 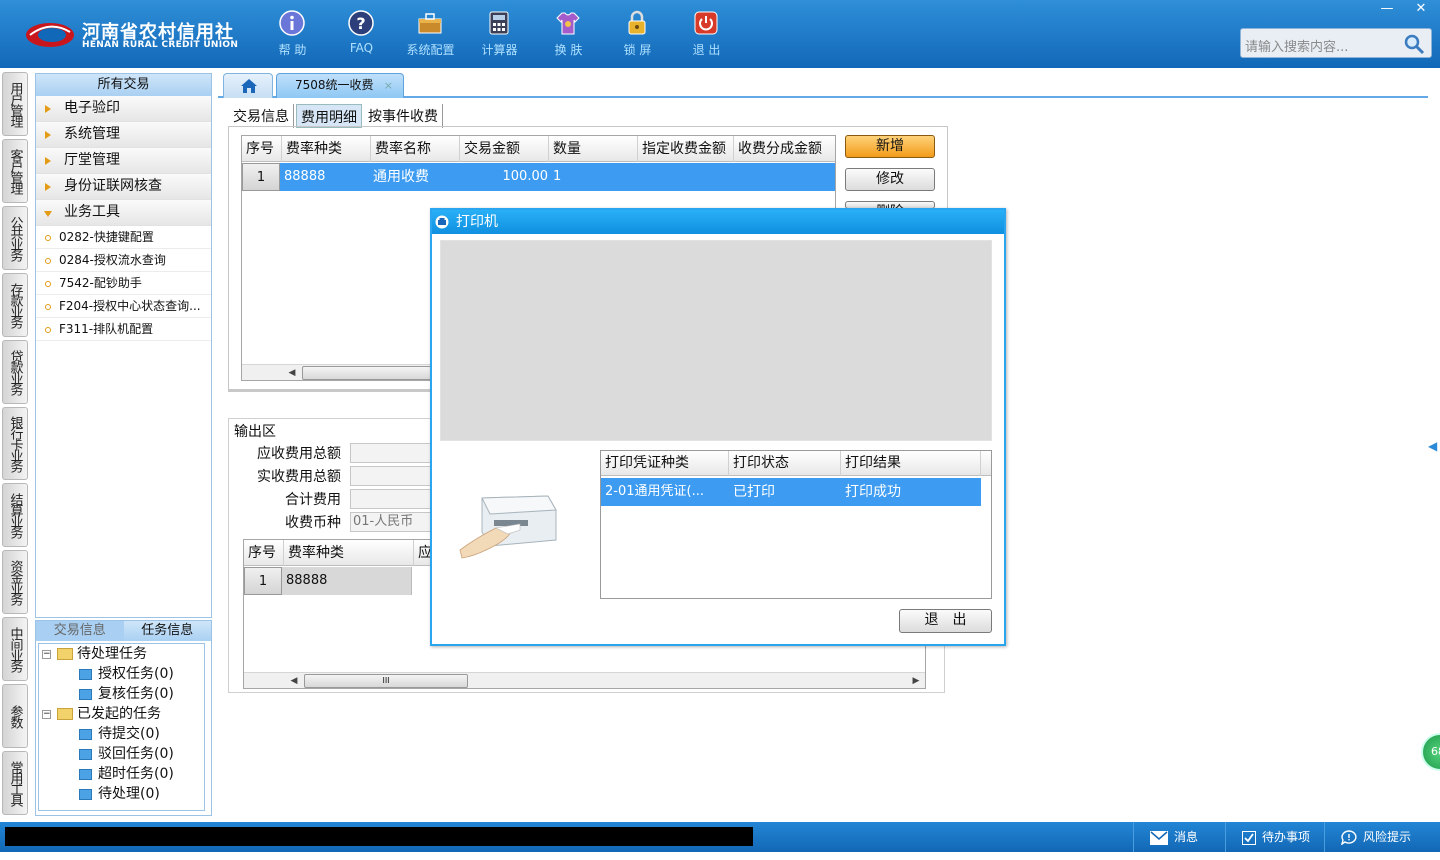 What do you see at coordinates (593, 149) in the screenshot?
I see `col-qty: 数量` at bounding box center [593, 149].